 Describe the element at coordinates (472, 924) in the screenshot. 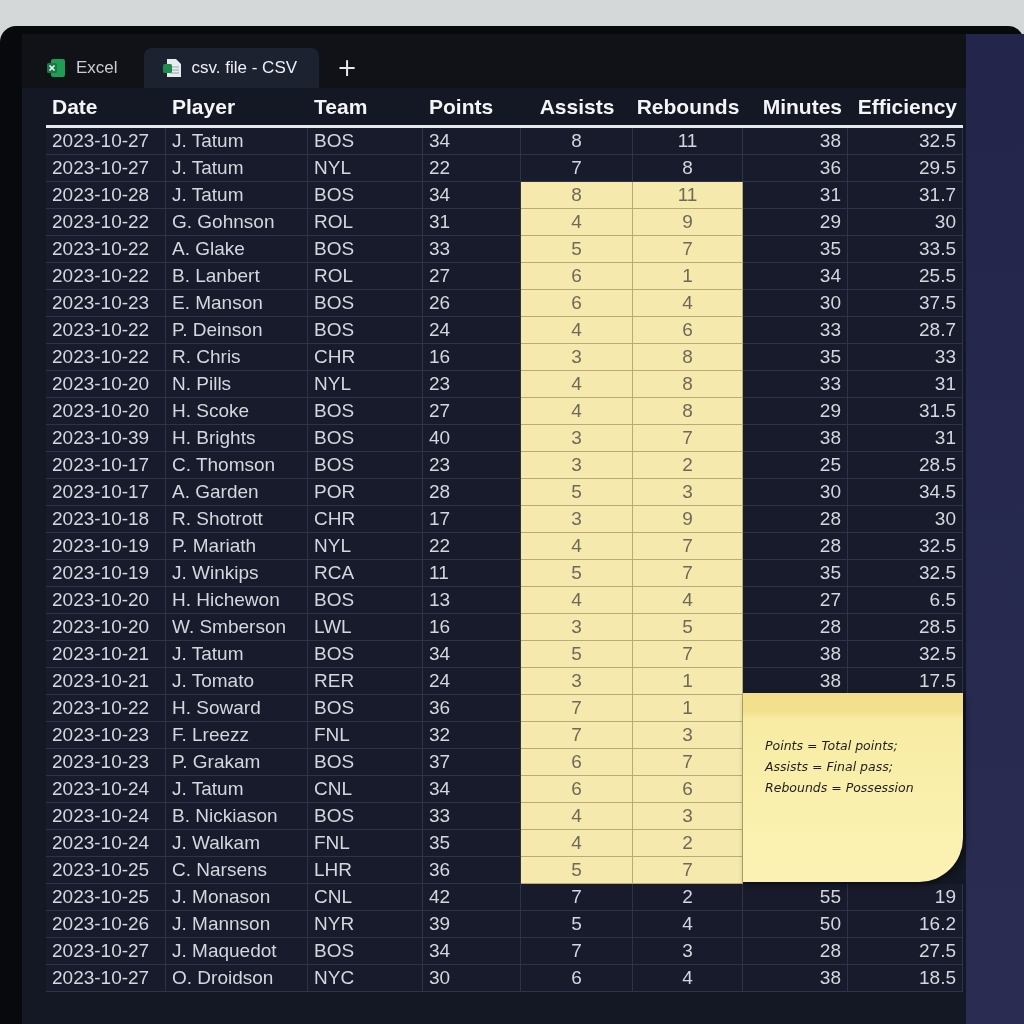

I see `table-cell: 39` at that location.